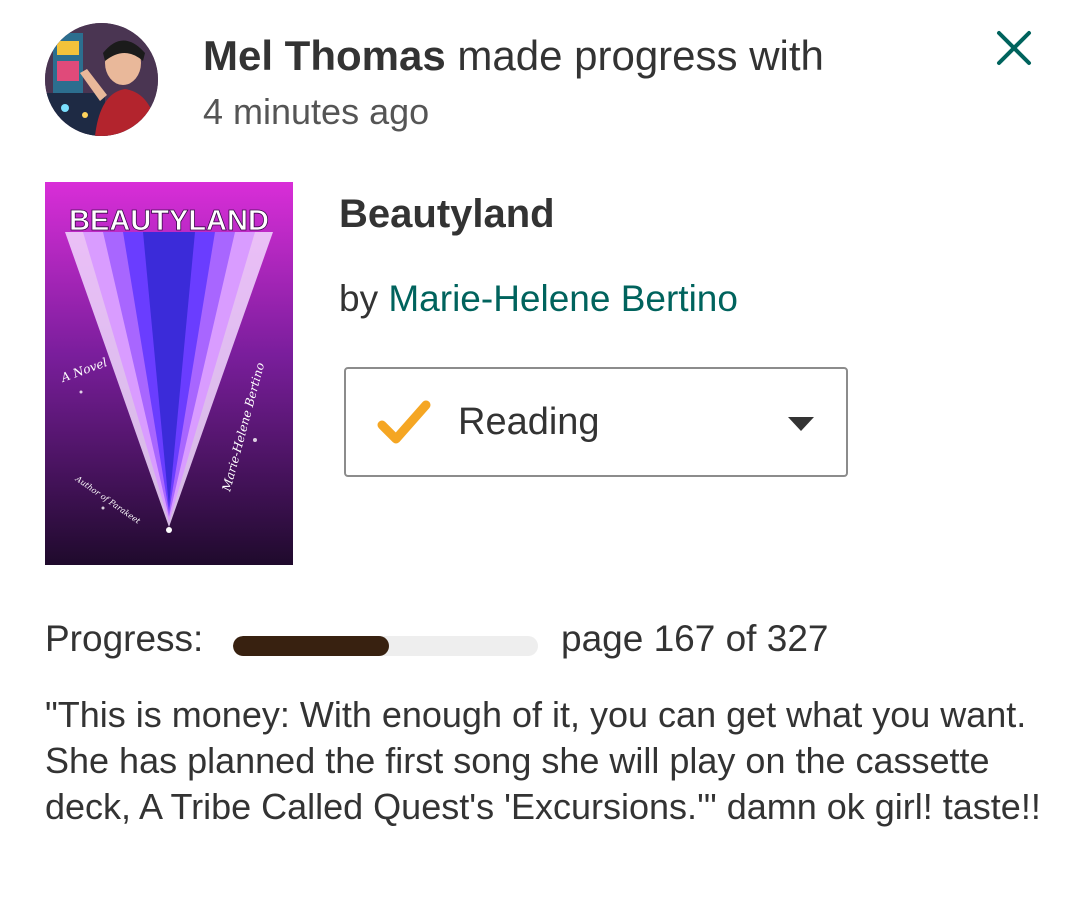 This screenshot has width=1080, height=913. I want to click on shelf-status-label: Reading, so click(529, 422).